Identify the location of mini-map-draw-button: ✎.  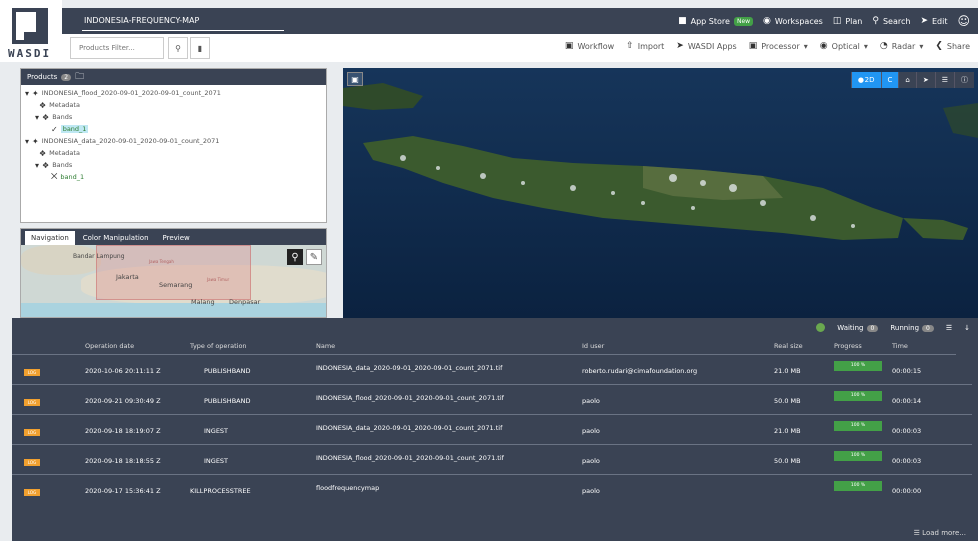
(314, 257).